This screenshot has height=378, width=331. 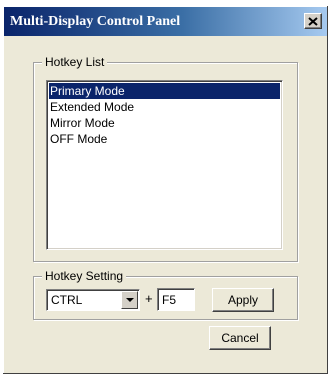 I want to click on list-item-primary-mode: Primary Mode, so click(x=164, y=91).